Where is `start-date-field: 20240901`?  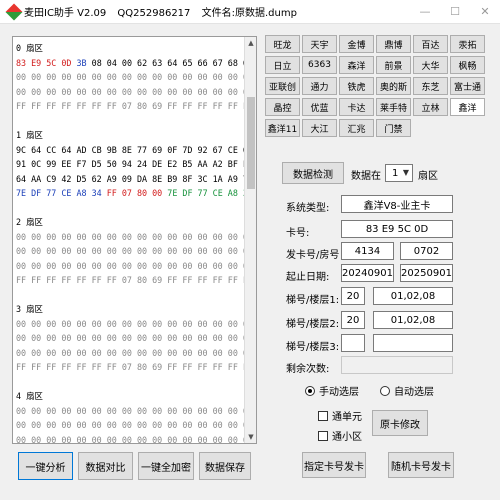 start-date-field: 20240901 is located at coordinates (367, 273).